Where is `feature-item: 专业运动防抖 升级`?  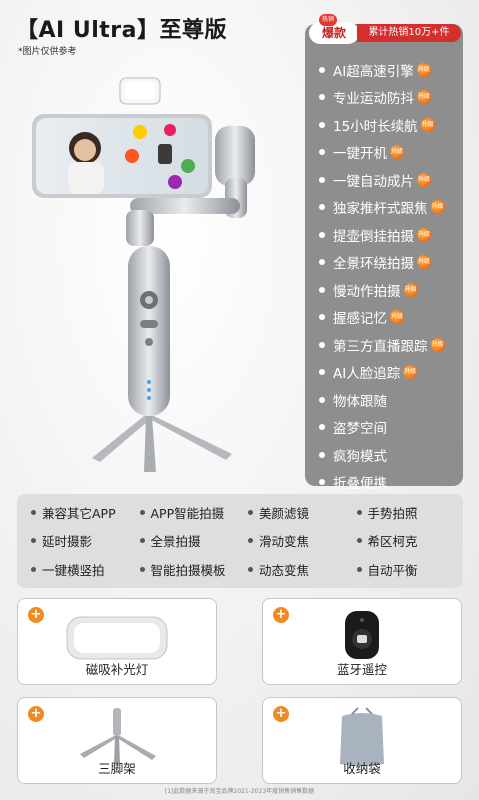 feature-item: 专业运动防抖 升级 is located at coordinates (384, 98).